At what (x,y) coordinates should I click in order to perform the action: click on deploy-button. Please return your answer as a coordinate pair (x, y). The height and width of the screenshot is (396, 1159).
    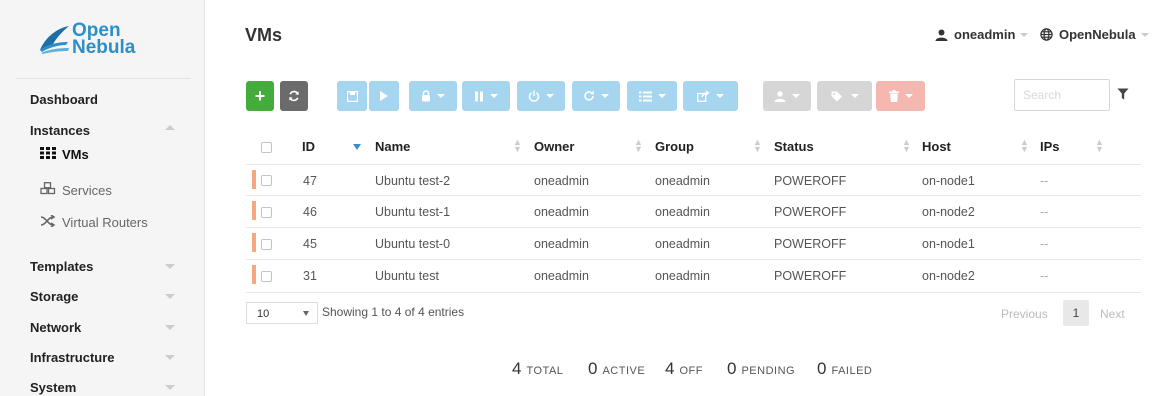
    Looking at the image, I should click on (384, 96).